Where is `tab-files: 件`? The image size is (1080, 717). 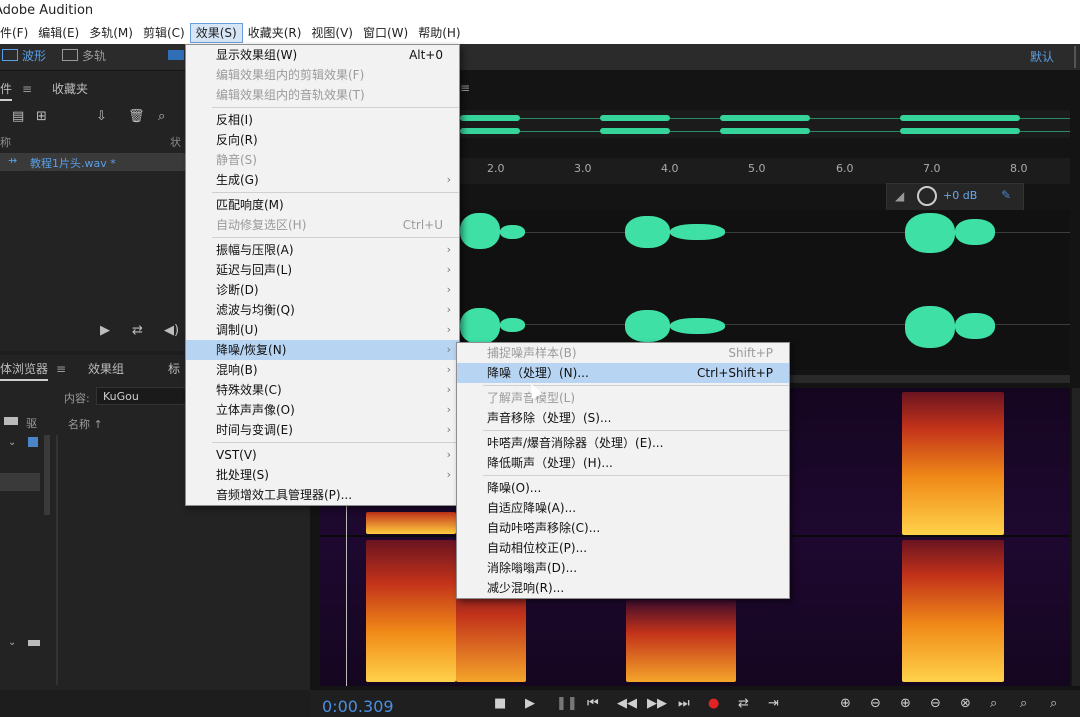
tab-files: 件 is located at coordinates (6, 90).